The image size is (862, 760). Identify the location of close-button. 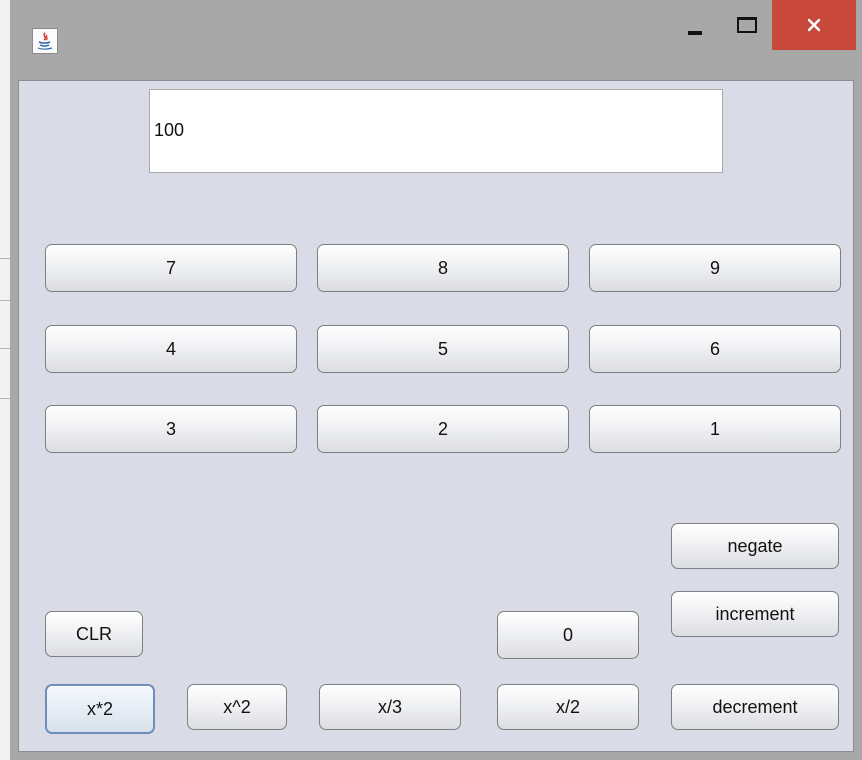
(814, 25).